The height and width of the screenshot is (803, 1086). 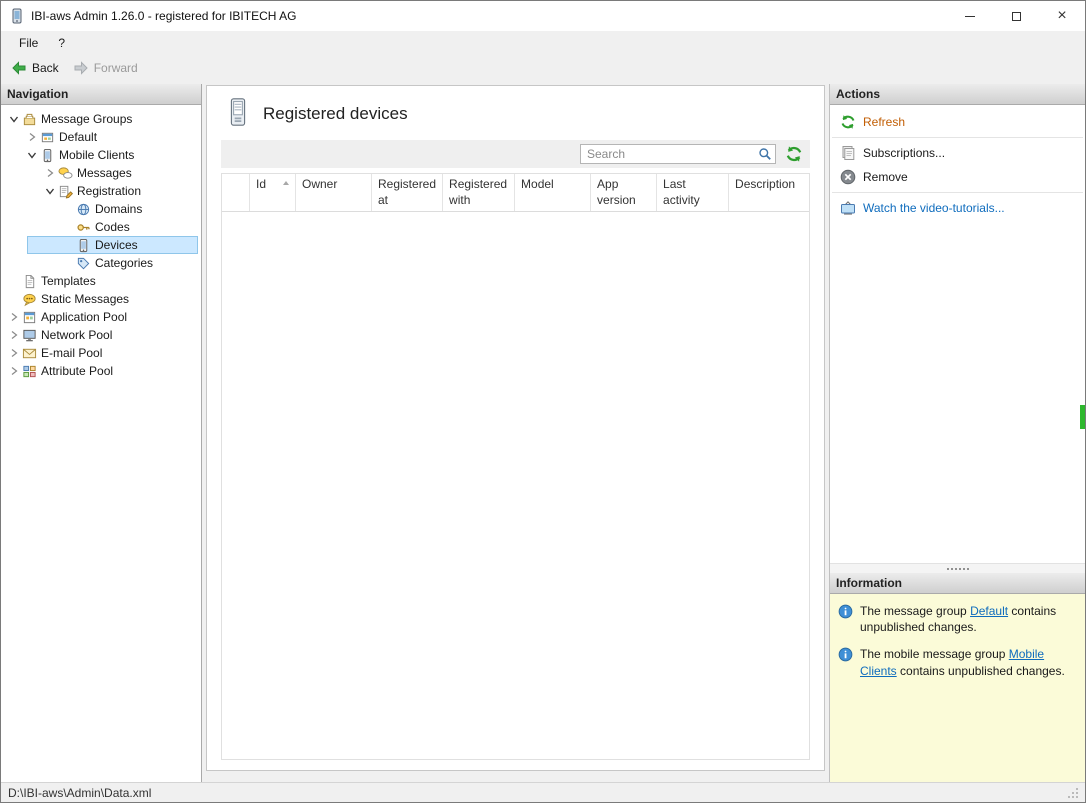 I want to click on tree-item-codes: Codes, so click(x=101, y=227).